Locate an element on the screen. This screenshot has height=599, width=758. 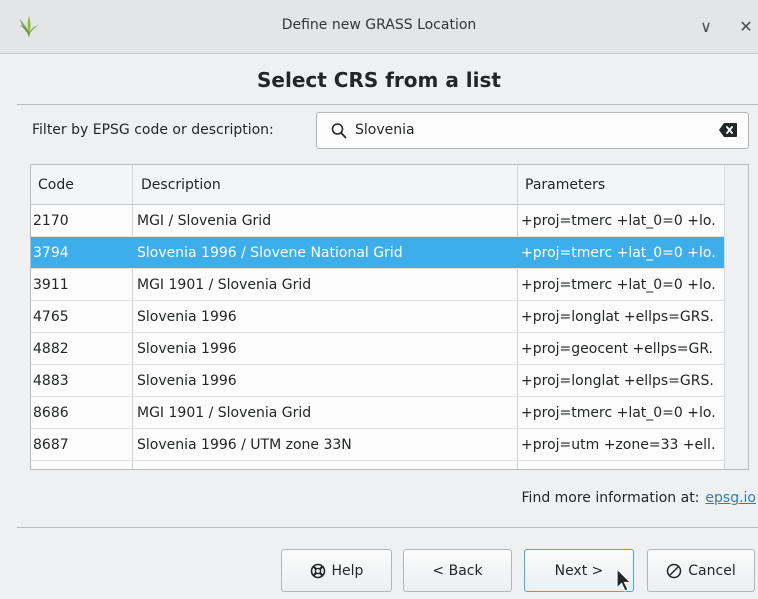
cell-code: 8686 is located at coordinates (51, 413).